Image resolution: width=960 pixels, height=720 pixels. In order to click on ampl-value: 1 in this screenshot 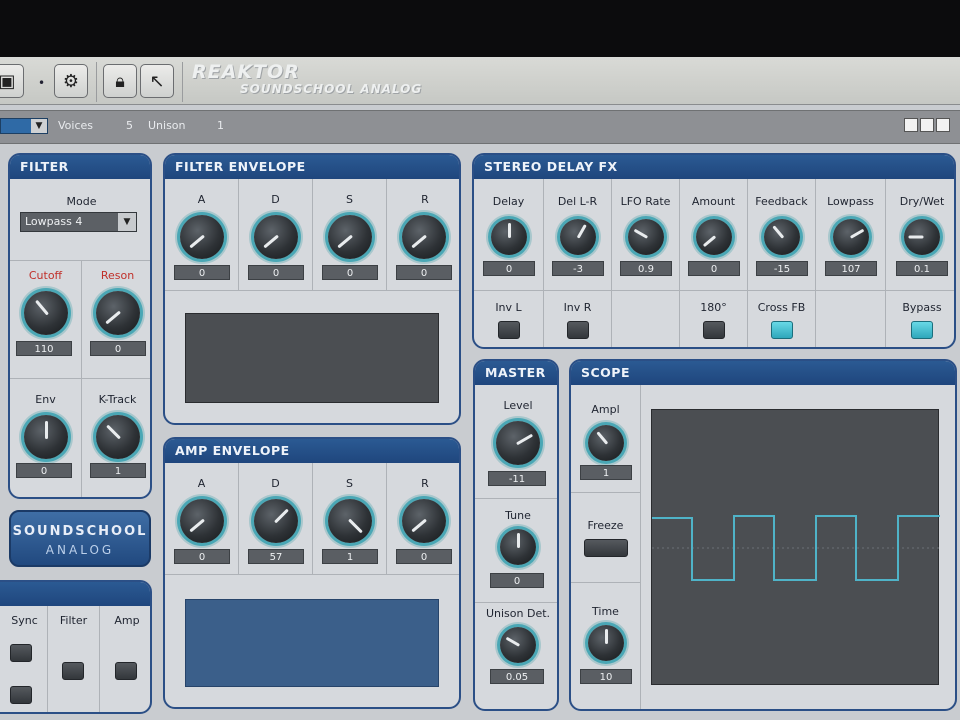, I will do `click(606, 472)`.